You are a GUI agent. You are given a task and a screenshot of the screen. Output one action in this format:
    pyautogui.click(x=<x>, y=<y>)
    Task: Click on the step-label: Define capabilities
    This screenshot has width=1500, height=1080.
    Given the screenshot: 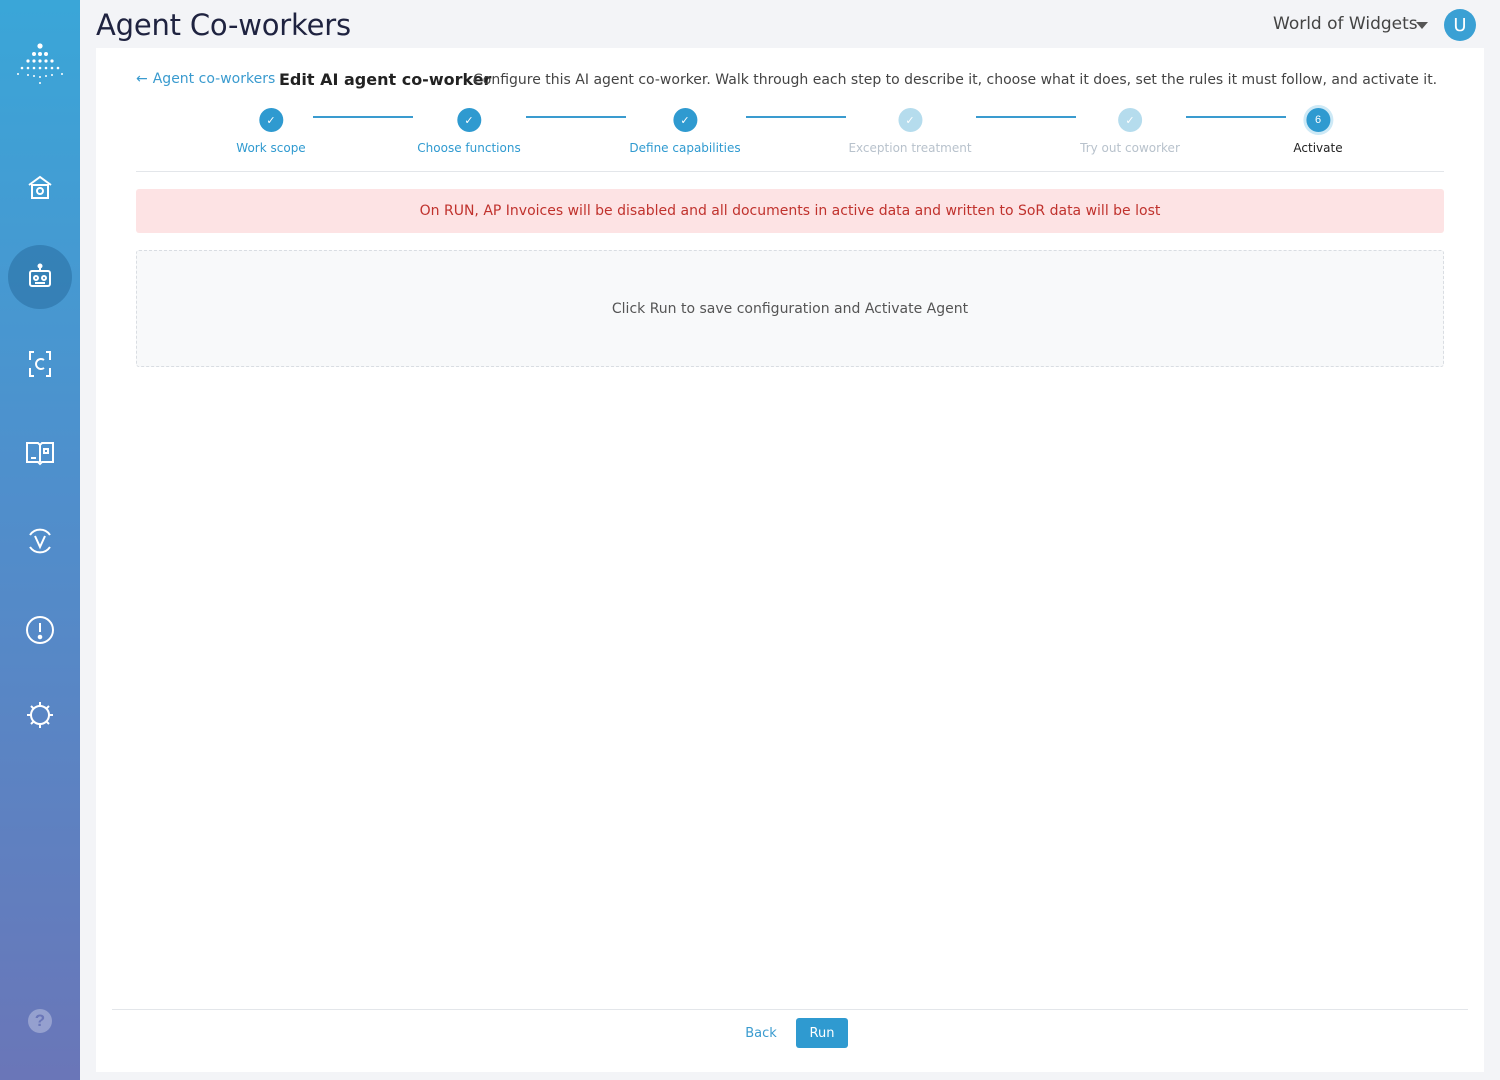 What is the action you would take?
    pyautogui.click(x=685, y=148)
    